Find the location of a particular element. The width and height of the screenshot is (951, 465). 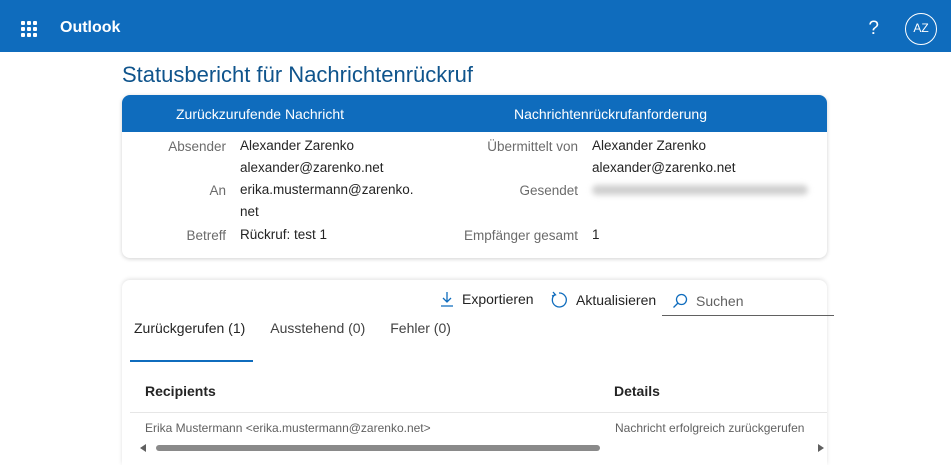

submitted-by-name: Alexander Zarenko is located at coordinates (649, 145).